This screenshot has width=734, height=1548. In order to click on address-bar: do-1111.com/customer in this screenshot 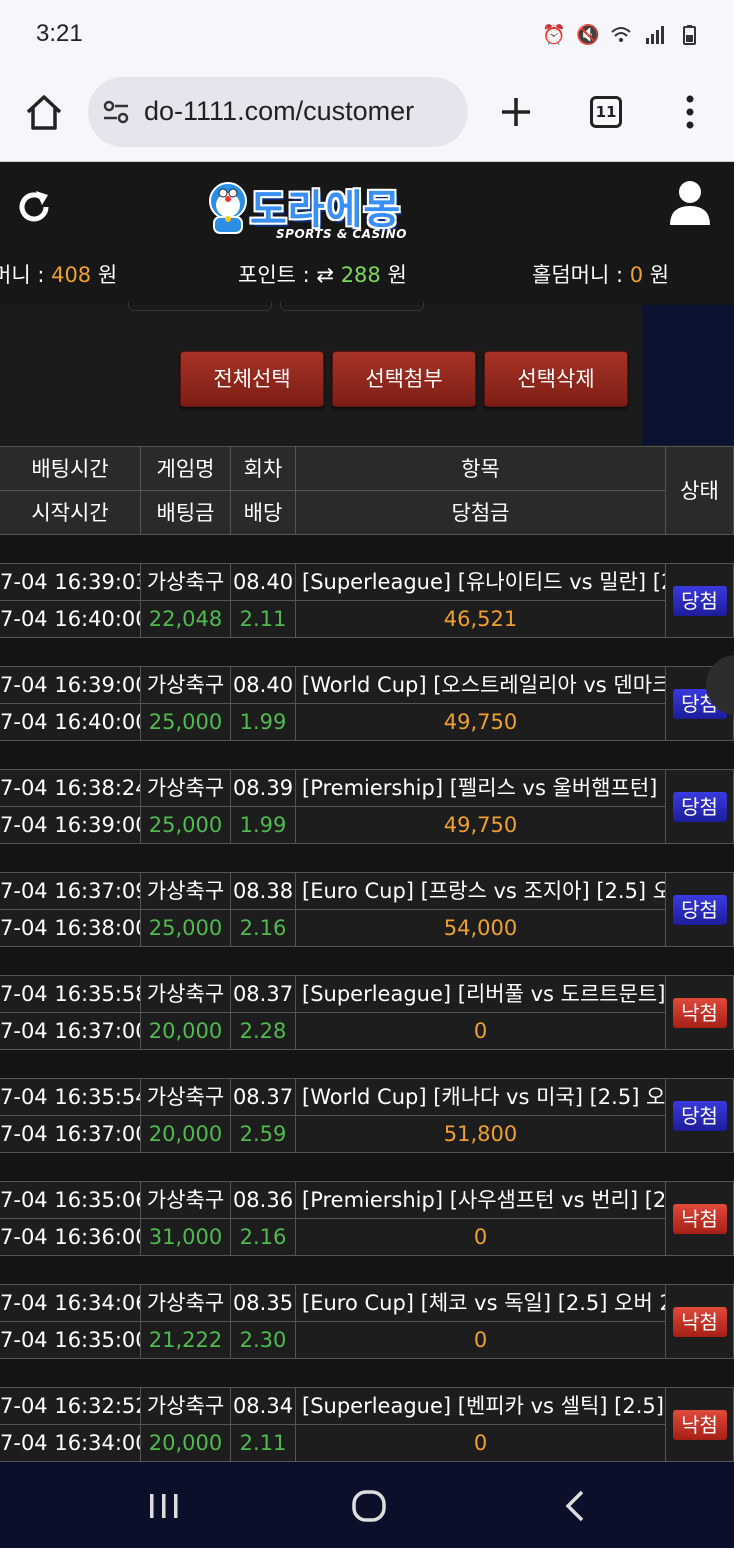, I will do `click(278, 112)`.